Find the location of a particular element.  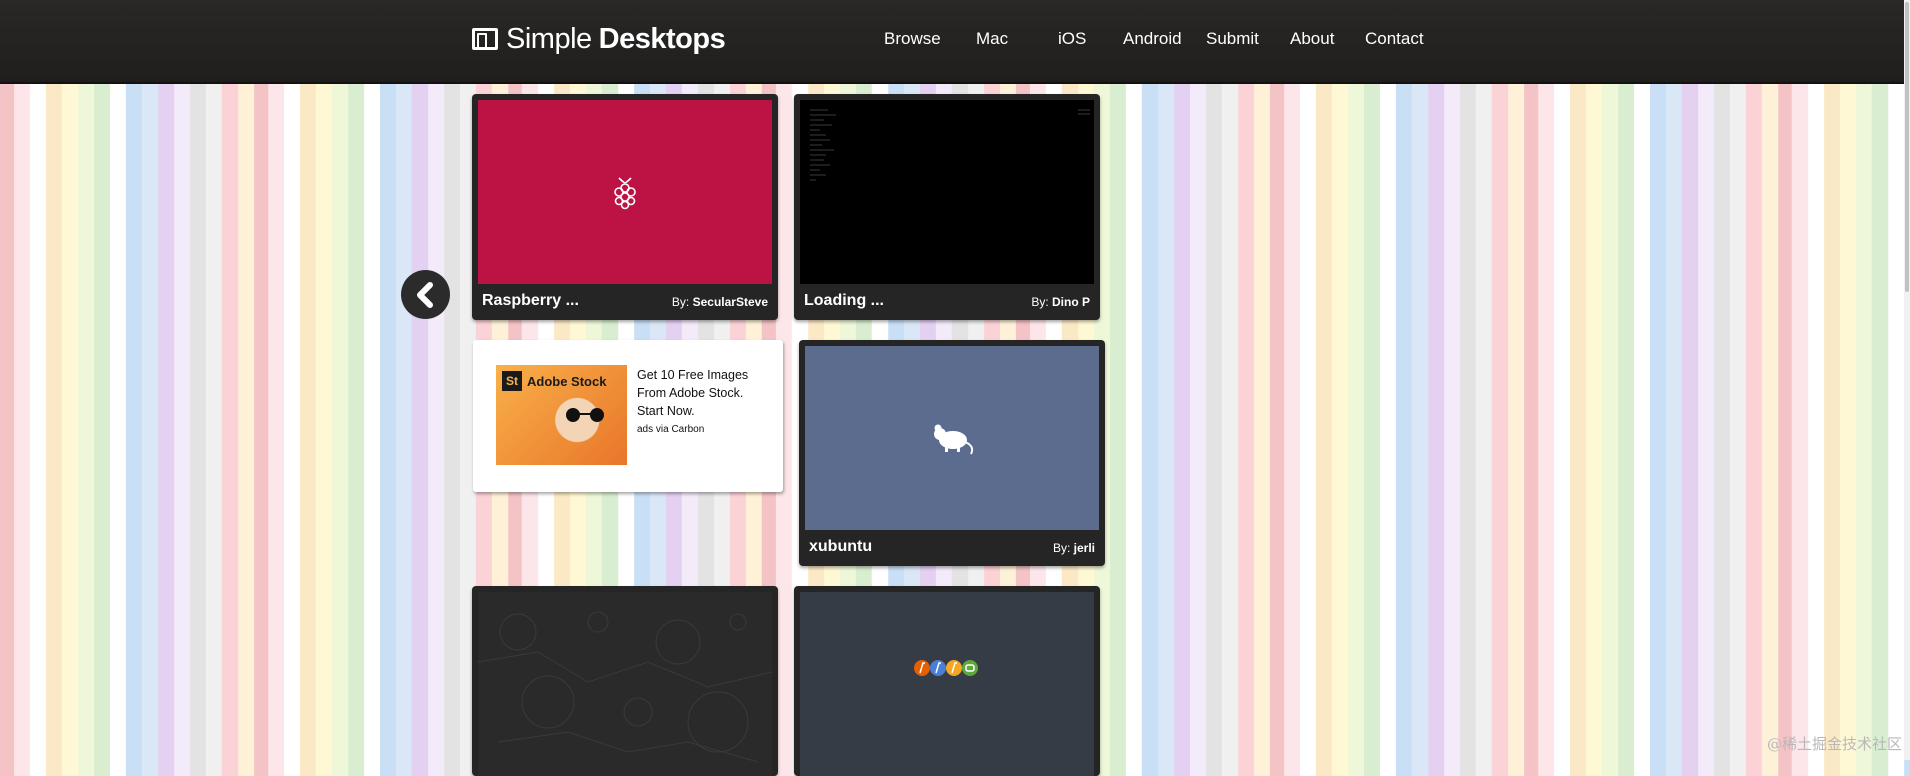

nav-mac: Mac is located at coordinates (992, 39).